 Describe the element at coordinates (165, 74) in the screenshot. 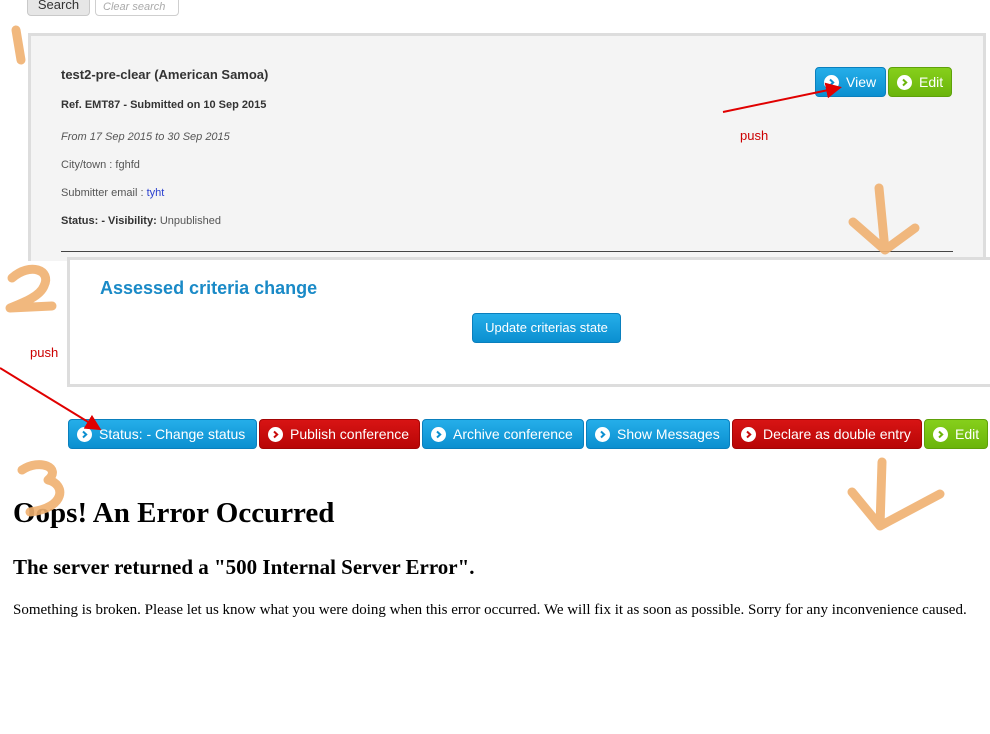

I see `conference-title: test2-pre-clear (American Samoa)` at that location.